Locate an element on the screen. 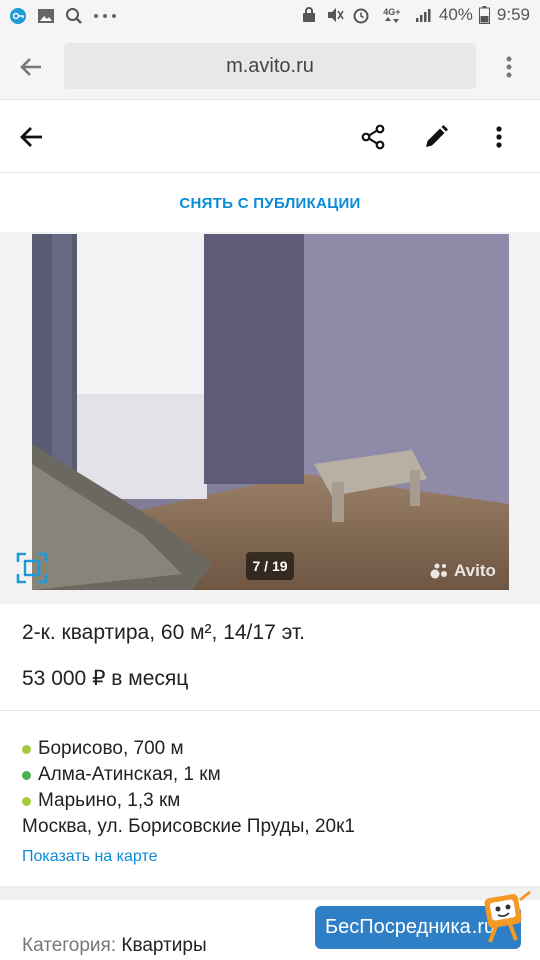  section-divider is located at coordinates (270, 893).